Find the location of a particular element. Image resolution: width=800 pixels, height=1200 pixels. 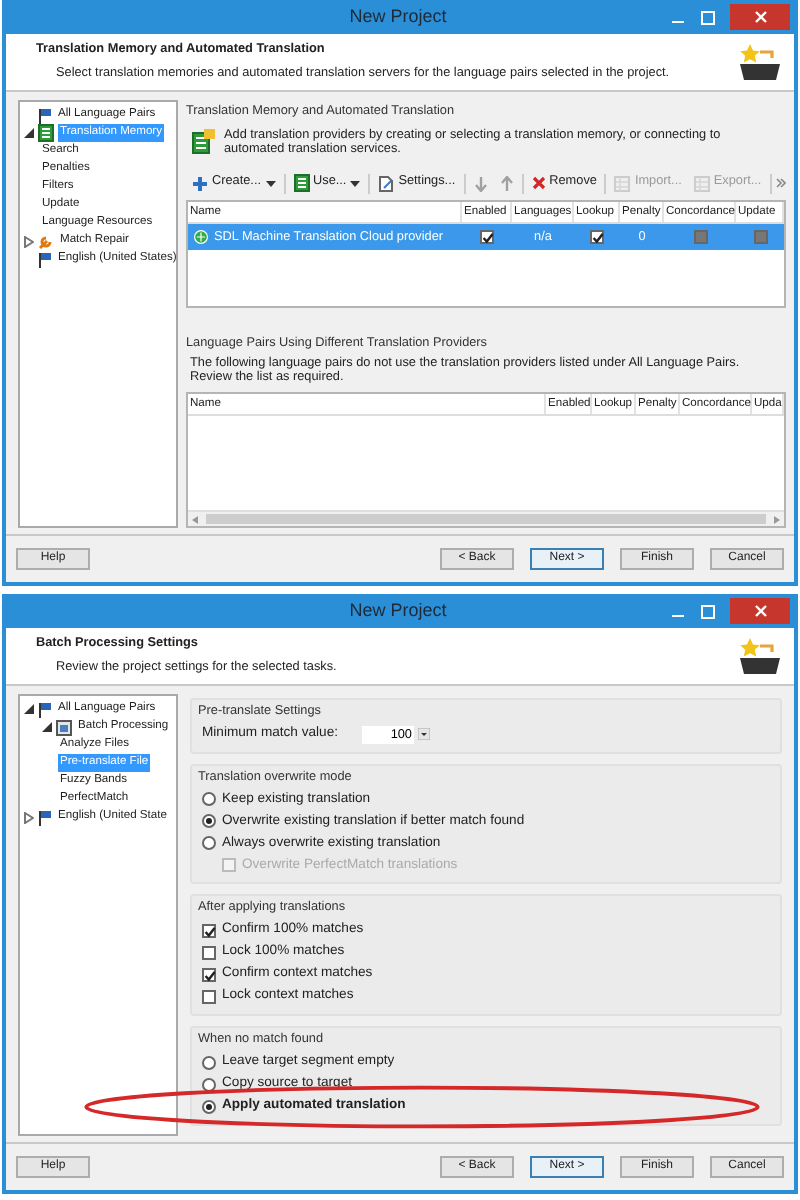

scroll-left-icon is located at coordinates (195, 519).